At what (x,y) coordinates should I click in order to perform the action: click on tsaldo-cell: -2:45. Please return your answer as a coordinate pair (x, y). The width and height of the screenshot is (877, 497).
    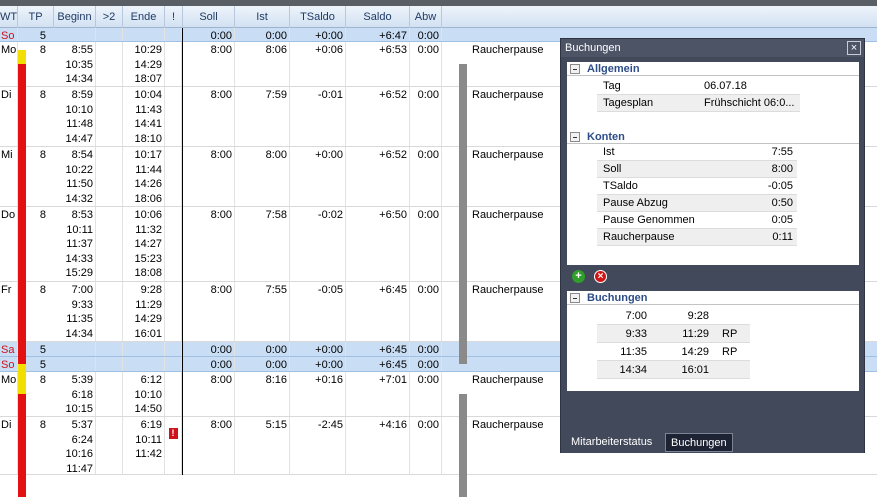
    Looking at the image, I should click on (318, 445).